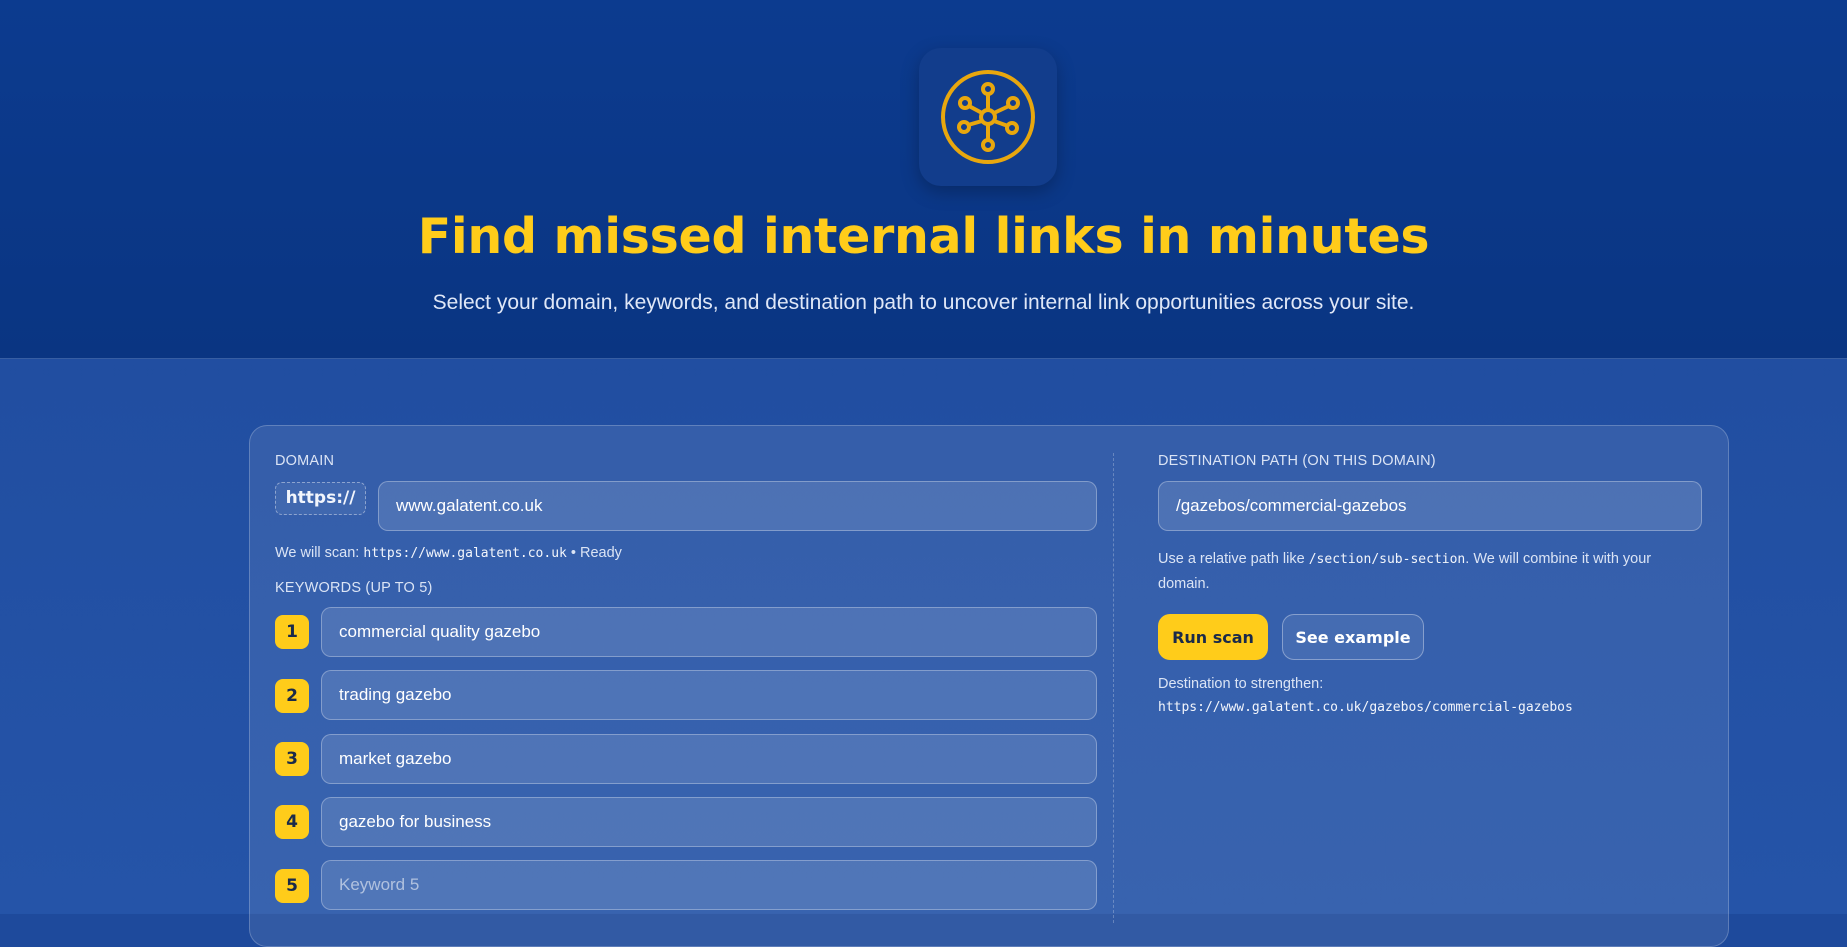 This screenshot has width=1847, height=947. I want to click on scan-status: • Ready, so click(596, 553).